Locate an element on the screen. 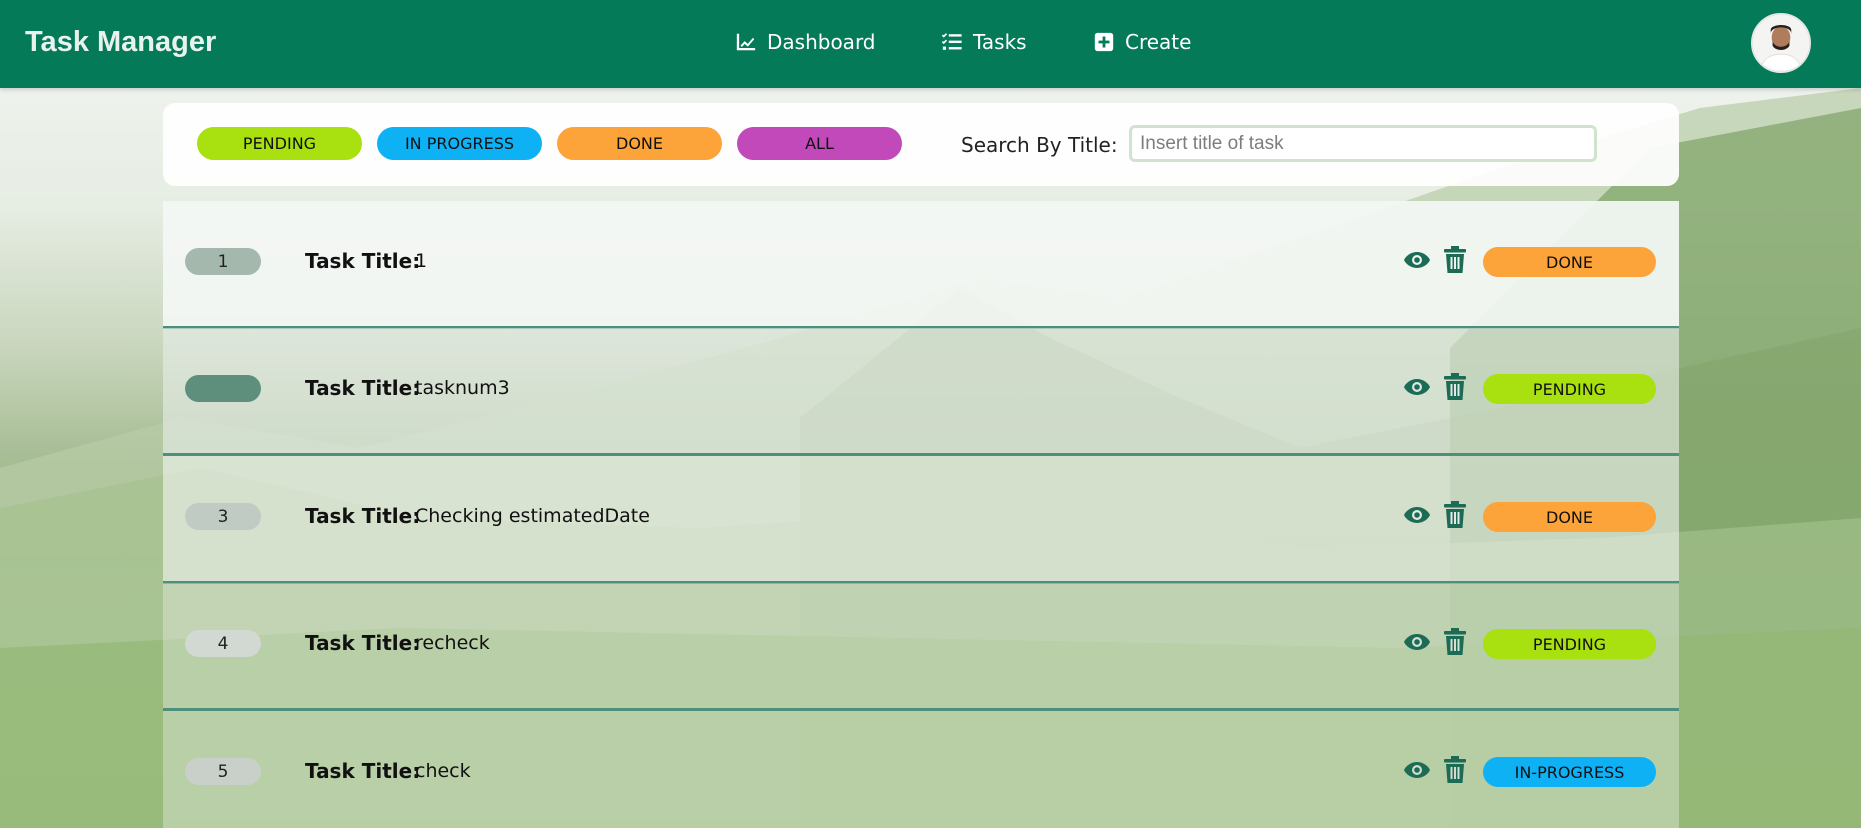  nav-create-label: Create is located at coordinates (1158, 42).